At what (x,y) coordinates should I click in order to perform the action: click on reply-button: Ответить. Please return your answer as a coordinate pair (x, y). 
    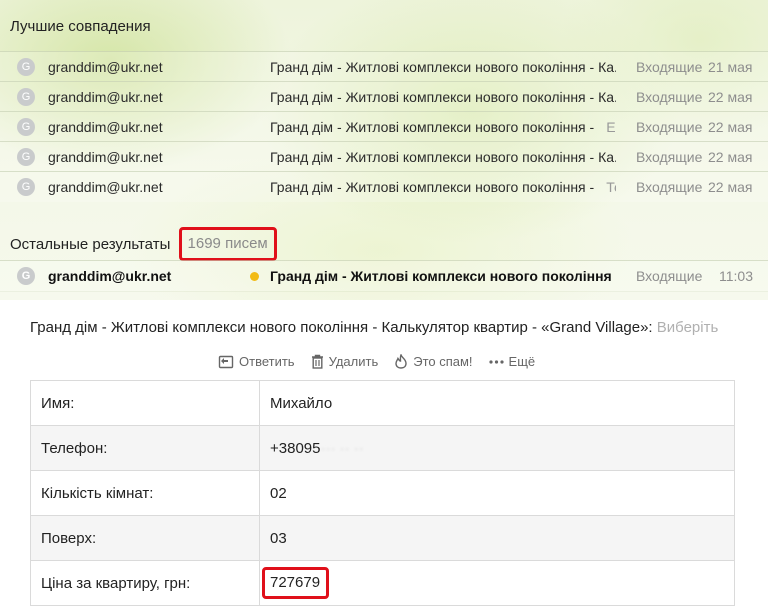
    Looking at the image, I should click on (256, 361).